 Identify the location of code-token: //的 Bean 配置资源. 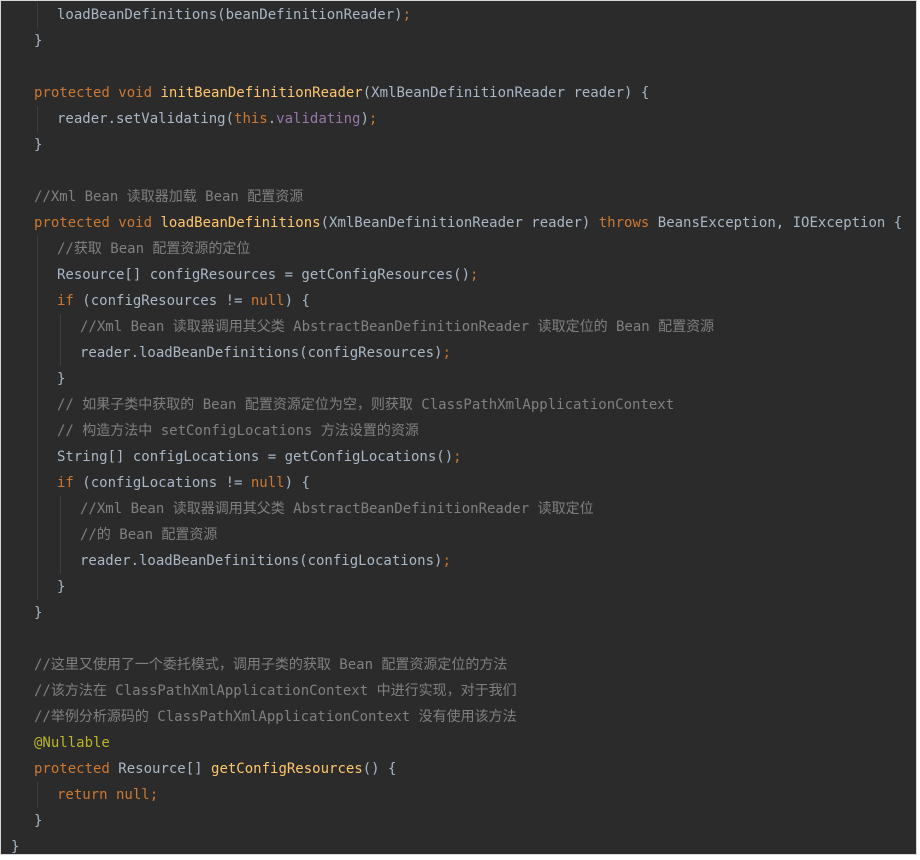
(149, 535).